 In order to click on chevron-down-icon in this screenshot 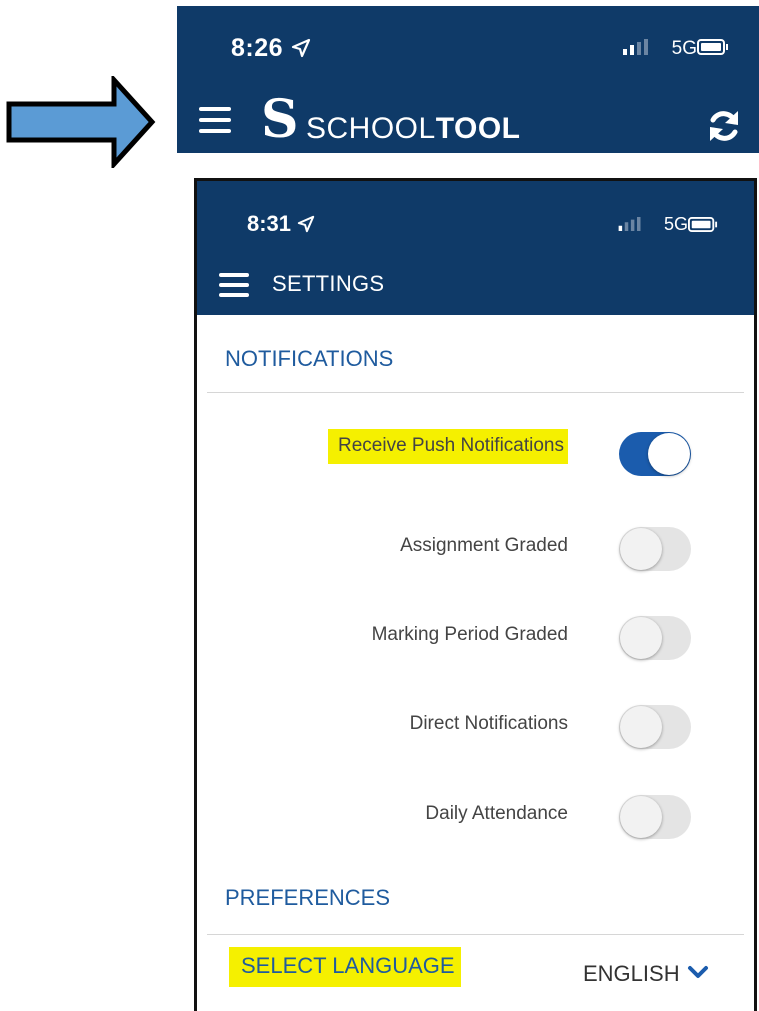, I will do `click(698, 972)`.